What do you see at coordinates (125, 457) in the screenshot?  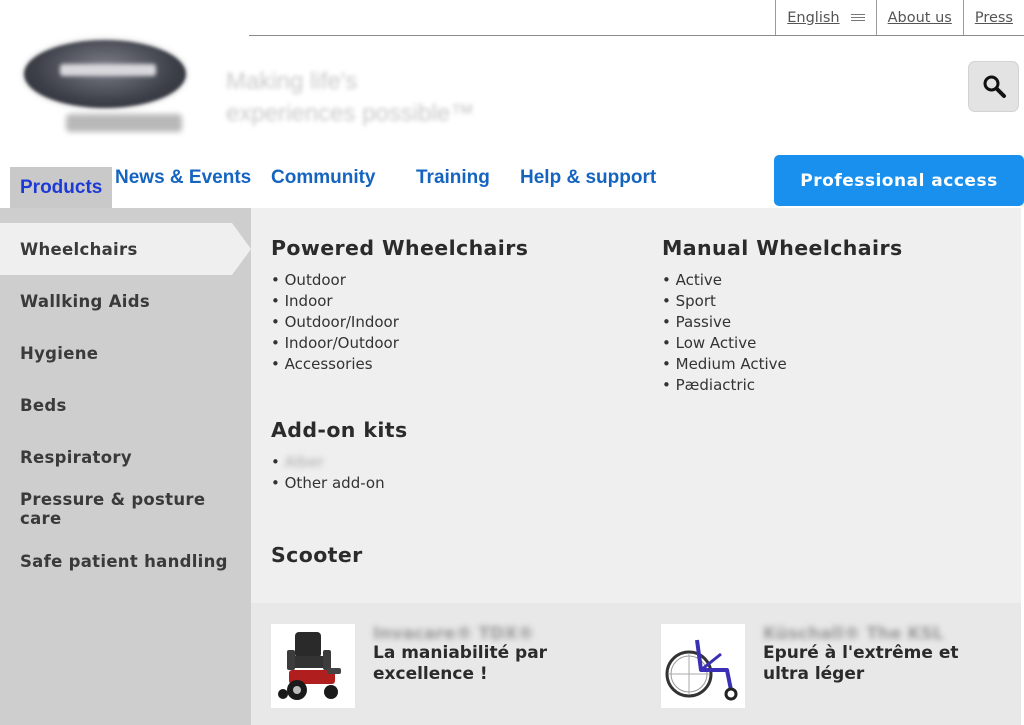 I see `sidebar-item-respiratory: Respiratory` at bounding box center [125, 457].